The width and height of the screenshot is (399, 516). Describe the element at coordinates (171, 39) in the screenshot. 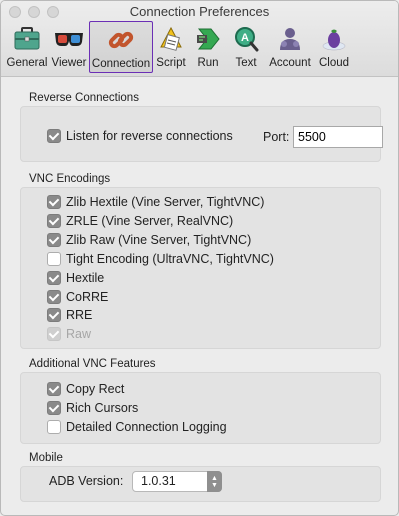

I see `script-icon` at that location.